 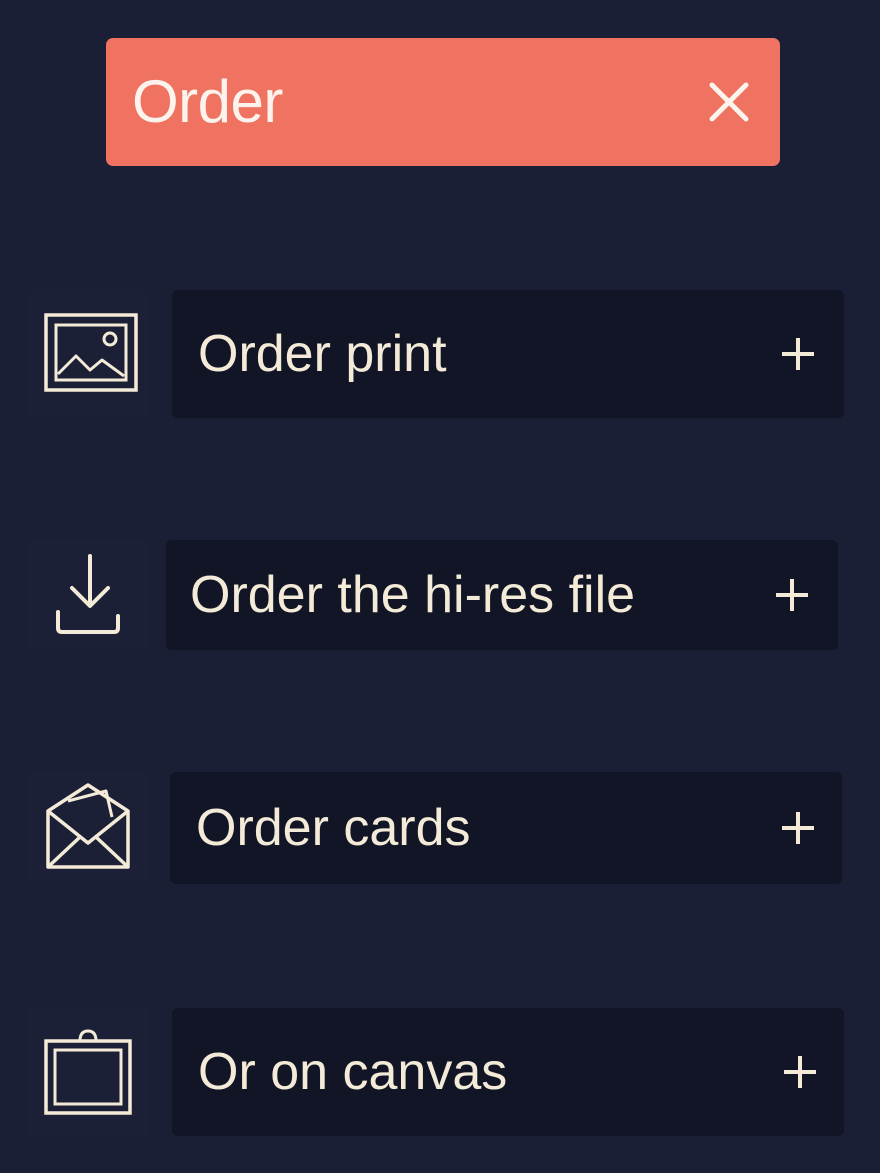 I want to click on envelope-icon, so click(x=88, y=827).